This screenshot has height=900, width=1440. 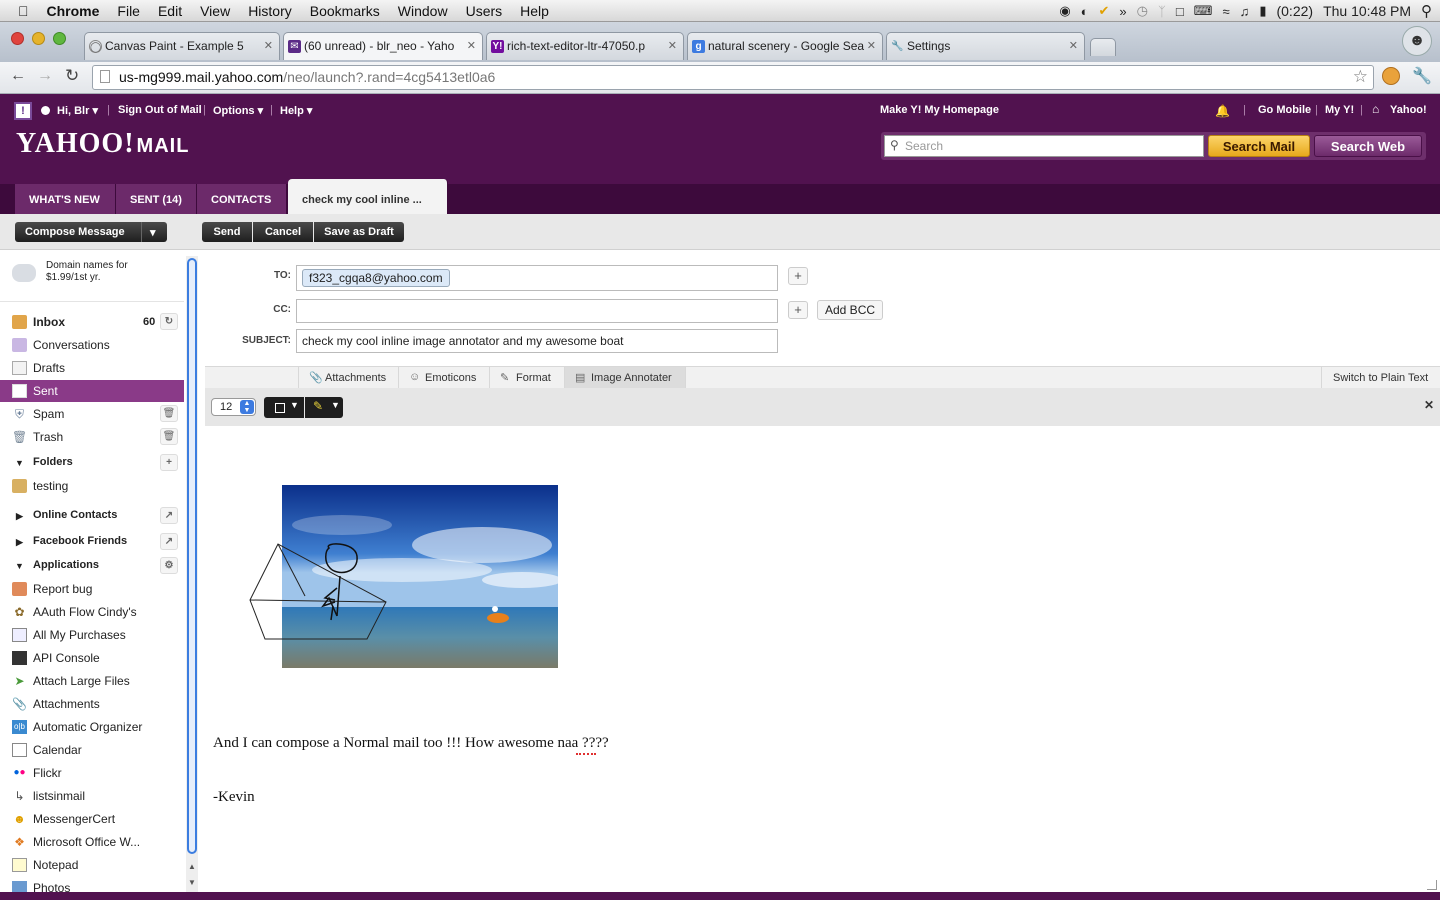 I want to click on pen-color-picker-button: ✎ ▼, so click(x=324, y=407).